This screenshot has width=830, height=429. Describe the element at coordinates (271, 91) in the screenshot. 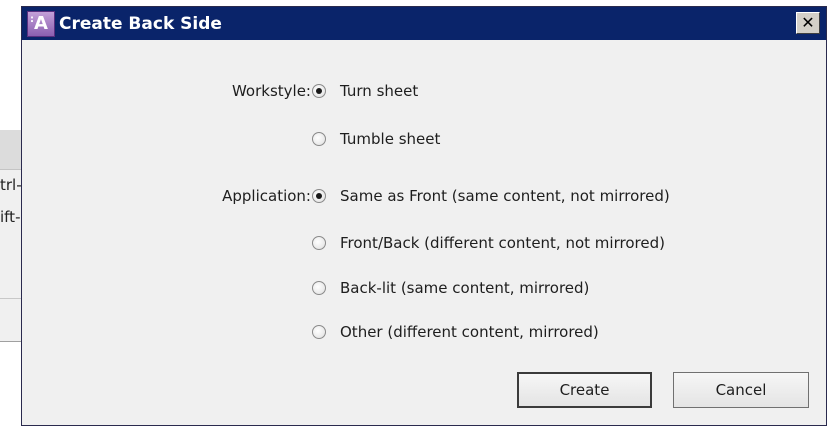

I see `workstyle-label: Workstyle:` at that location.